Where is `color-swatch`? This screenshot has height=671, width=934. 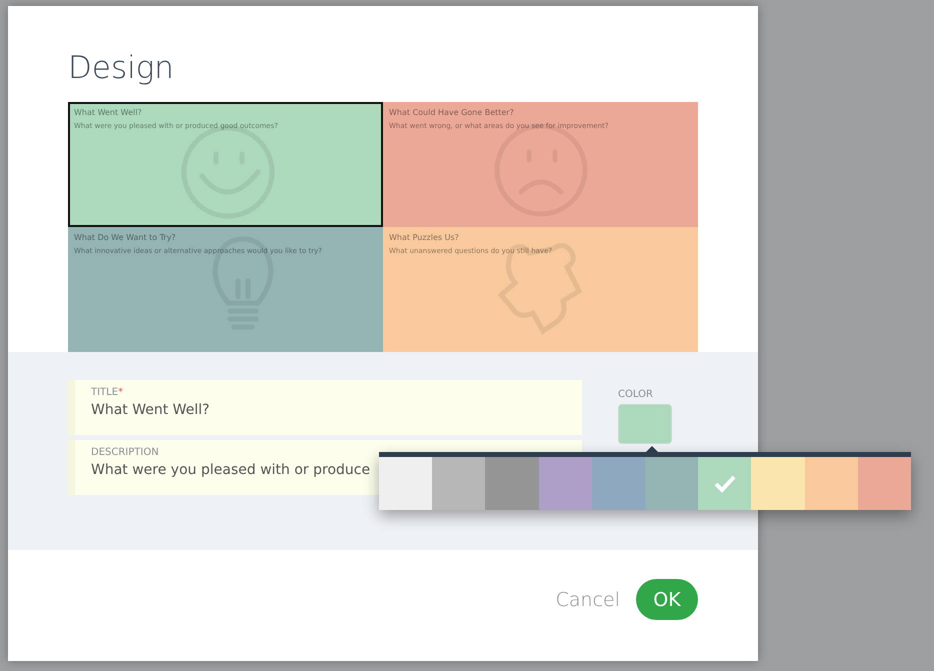
color-swatch is located at coordinates (645, 424).